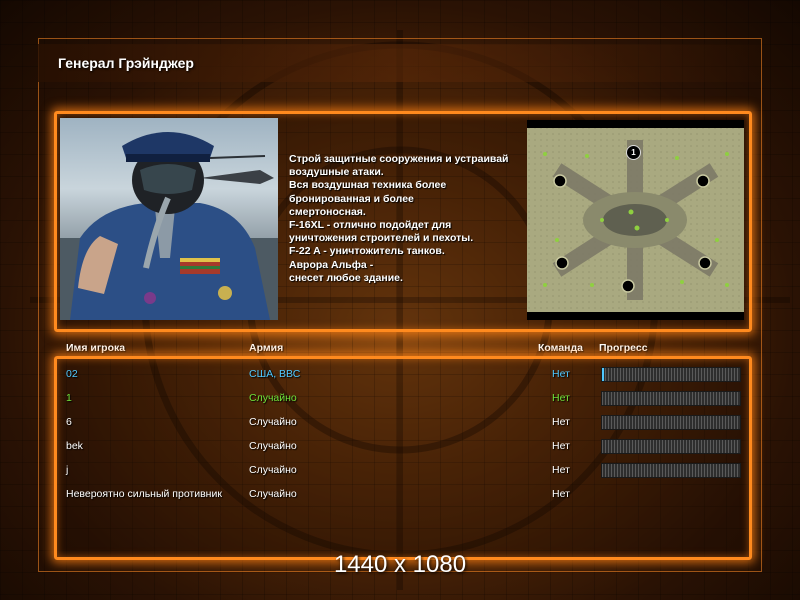 Image resolution: width=800 pixels, height=600 pixels. I want to click on header-player-name: Имя игрока, so click(96, 348).